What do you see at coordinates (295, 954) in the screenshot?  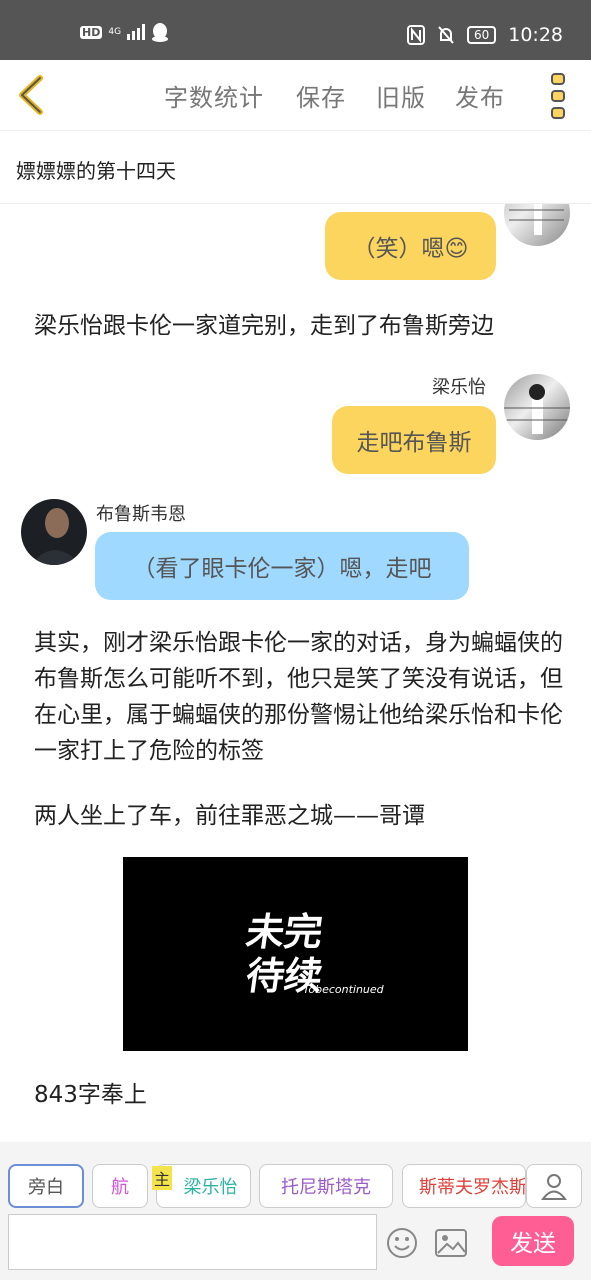 I see `story-image: 未完 待续 Tobecontinued` at bounding box center [295, 954].